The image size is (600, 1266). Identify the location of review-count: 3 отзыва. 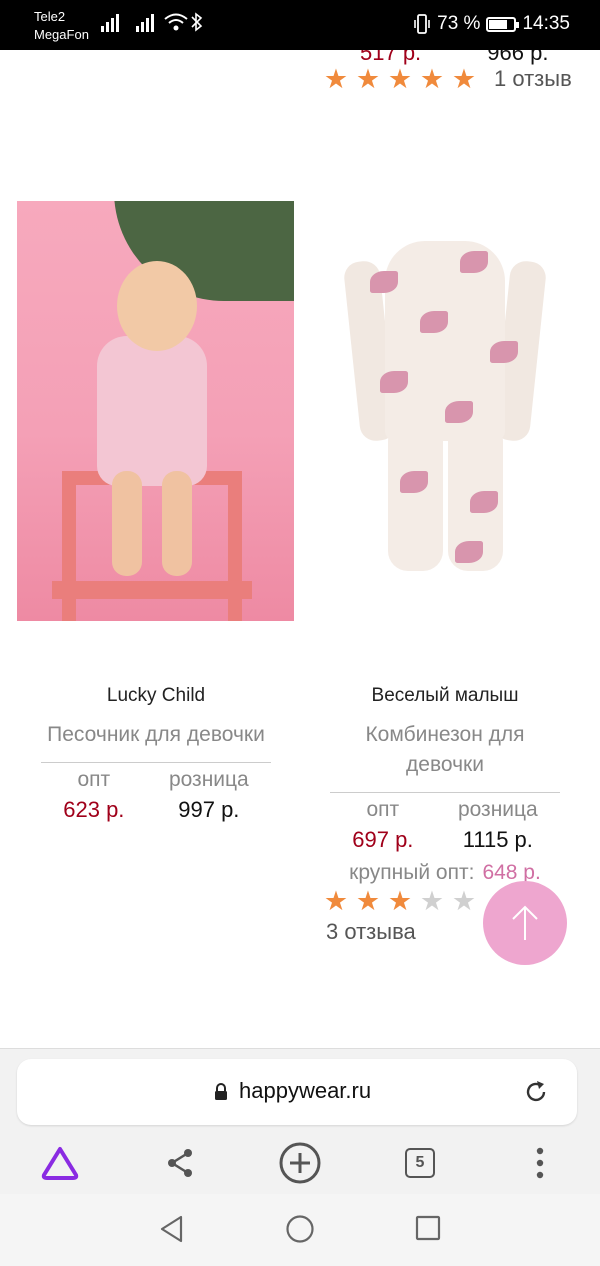
(371, 932).